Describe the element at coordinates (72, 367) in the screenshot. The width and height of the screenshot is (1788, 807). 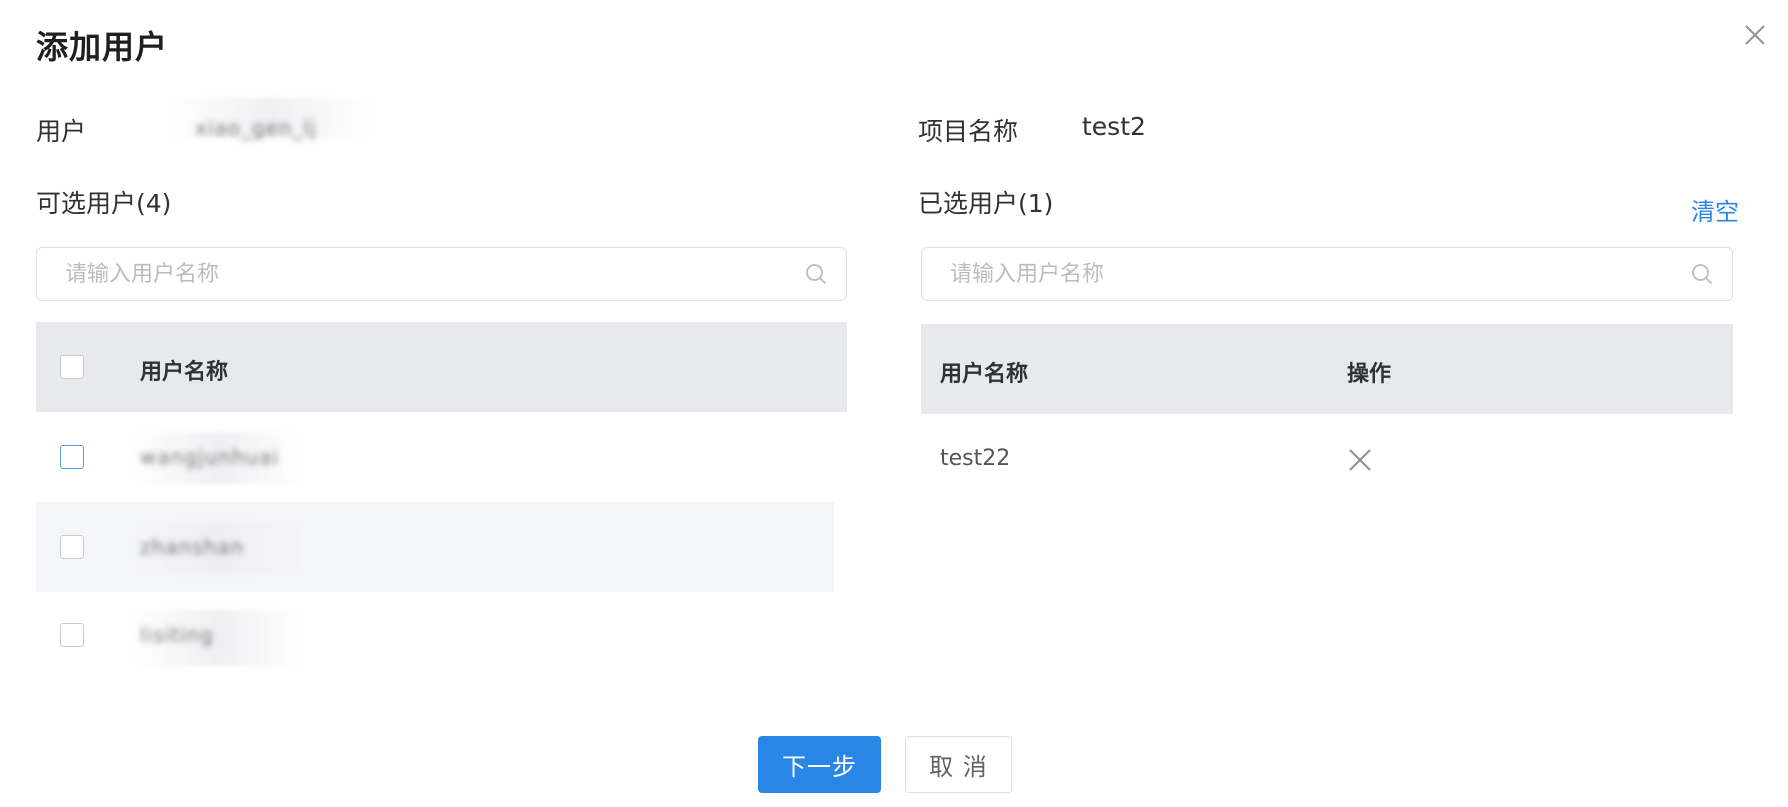
I see `select-all-checkbox` at that location.